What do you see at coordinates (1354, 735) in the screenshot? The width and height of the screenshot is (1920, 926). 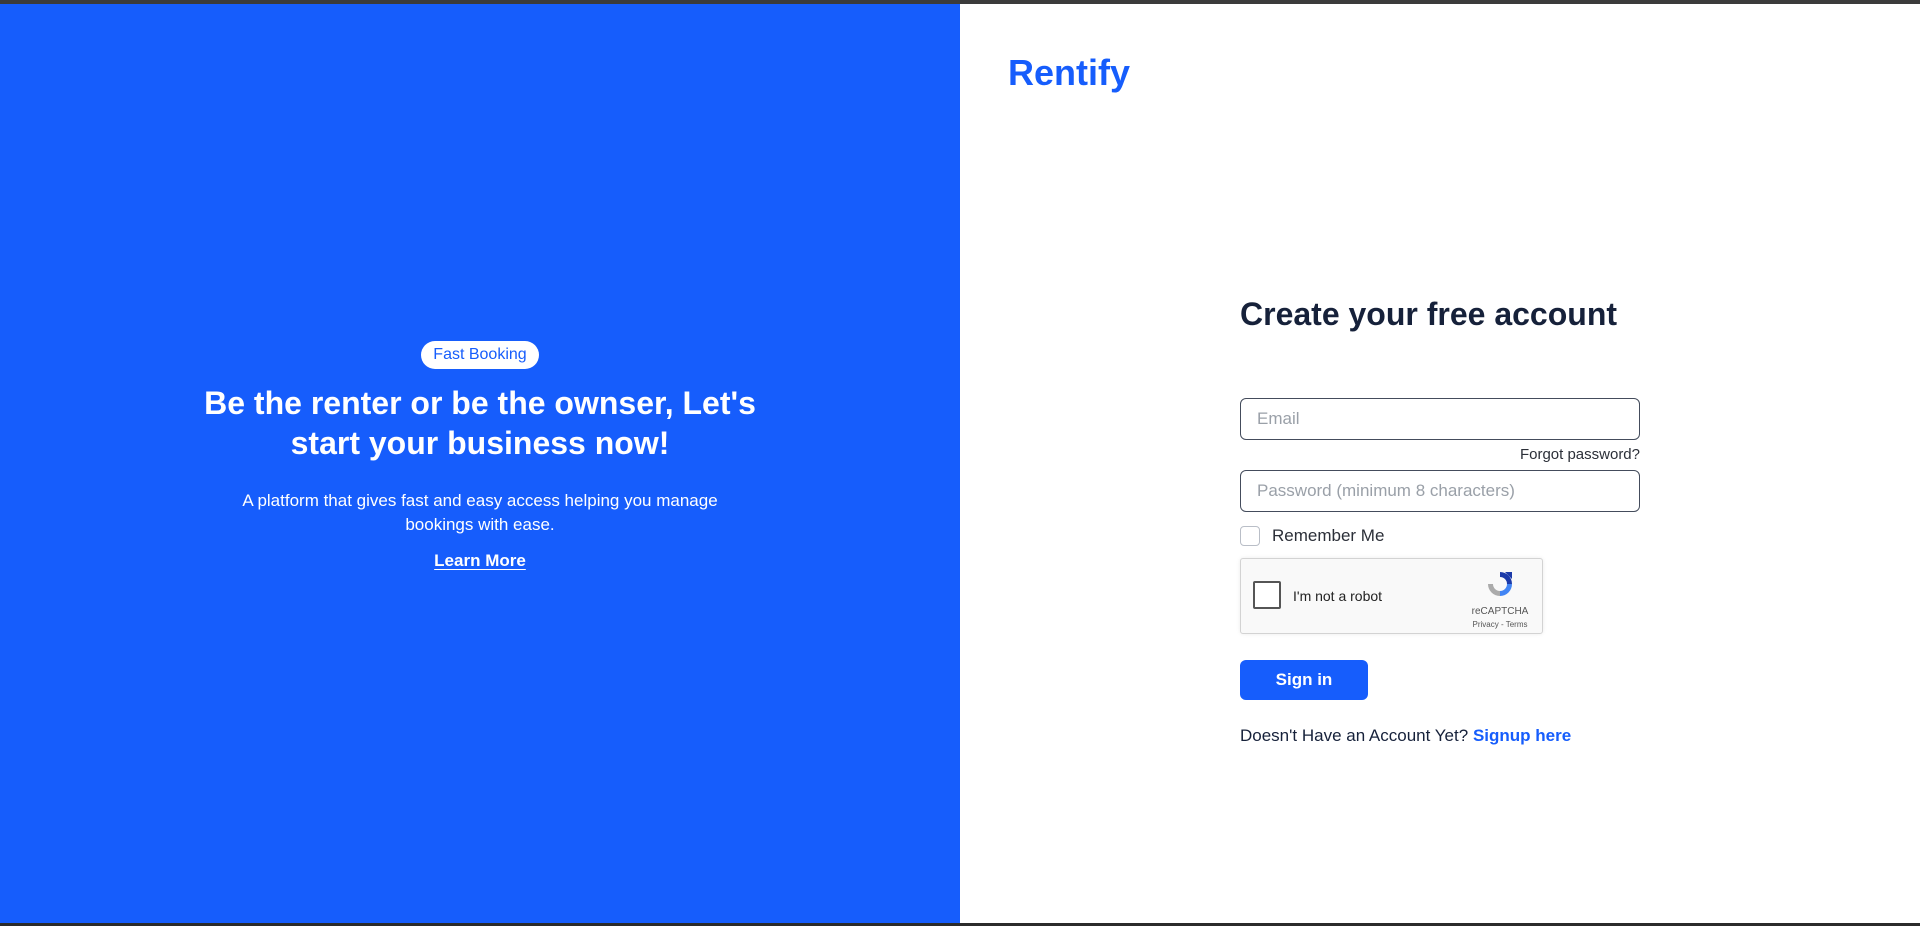 I see `signup-prompt: Doesn't Have an Account Yet?` at bounding box center [1354, 735].